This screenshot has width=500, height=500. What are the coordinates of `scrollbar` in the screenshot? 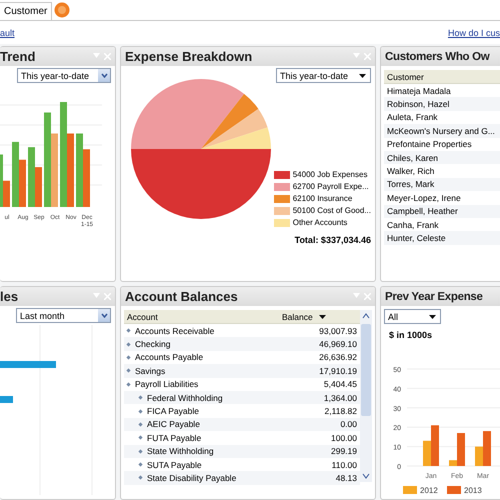 It's located at (366, 396).